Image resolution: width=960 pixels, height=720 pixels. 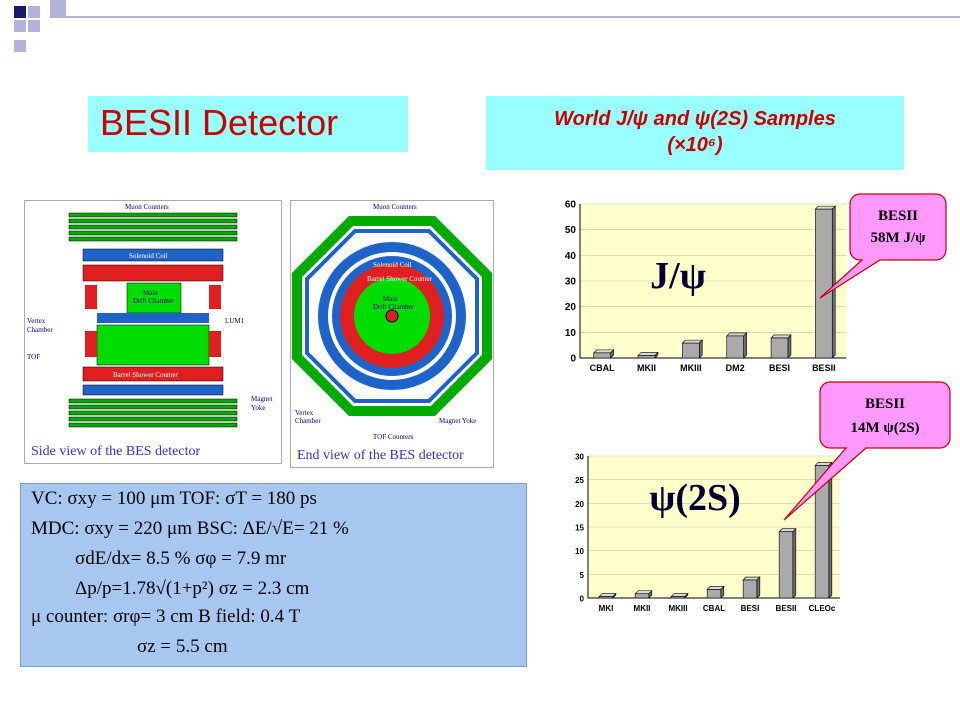 What do you see at coordinates (192, 588) in the screenshot?
I see `spec-line-4: Δp/p=1.78√(1+p²) σz = 2.3 cm` at bounding box center [192, 588].